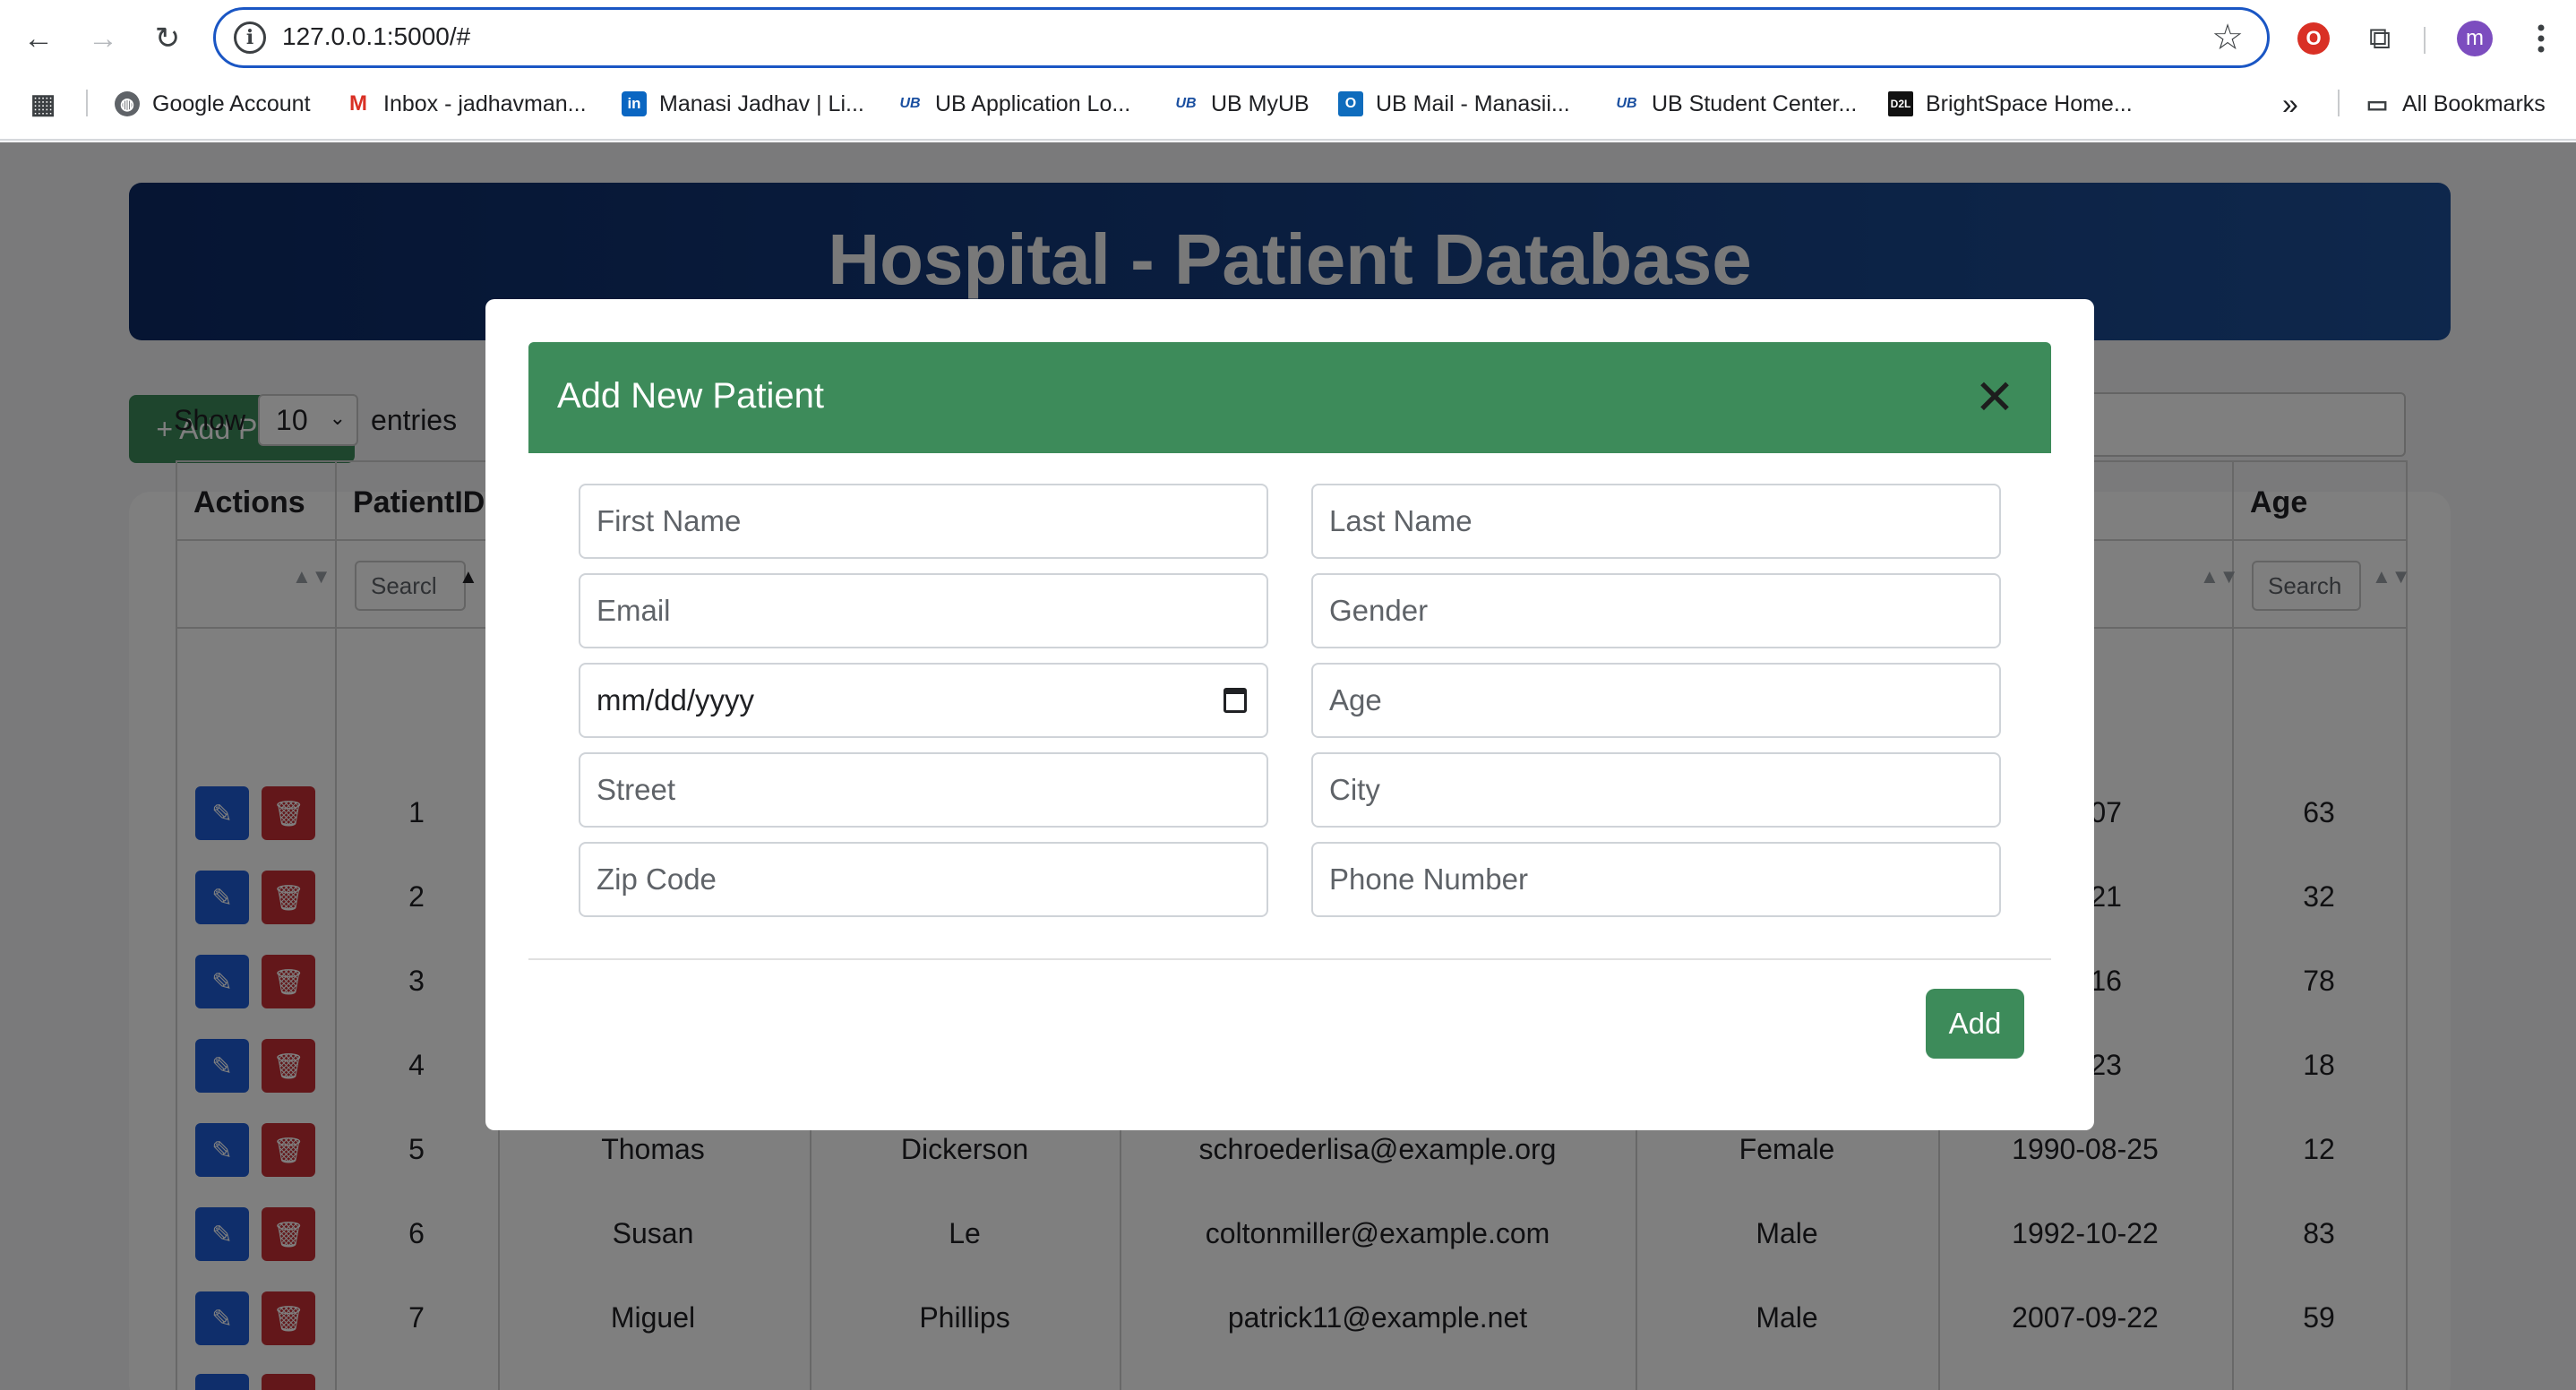  I want to click on outlook-icon: O, so click(1350, 104).